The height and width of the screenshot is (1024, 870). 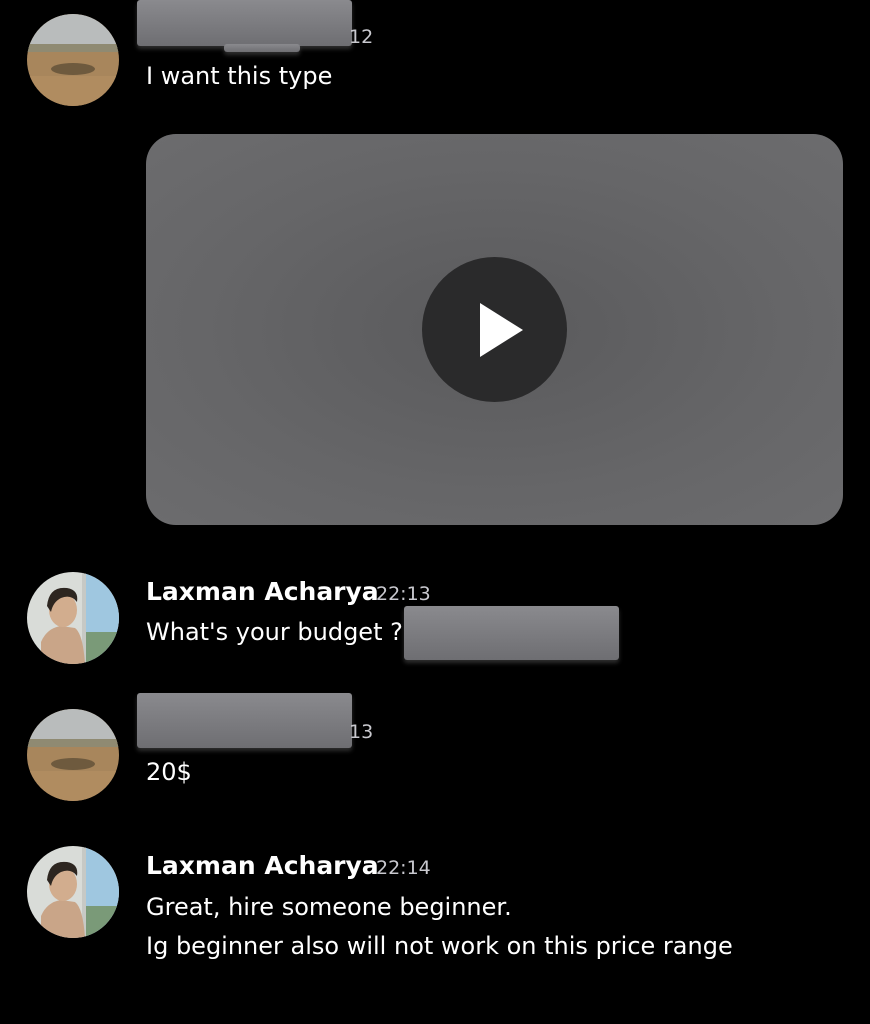 What do you see at coordinates (403, 594) in the screenshot?
I see `message-time: 22:13` at bounding box center [403, 594].